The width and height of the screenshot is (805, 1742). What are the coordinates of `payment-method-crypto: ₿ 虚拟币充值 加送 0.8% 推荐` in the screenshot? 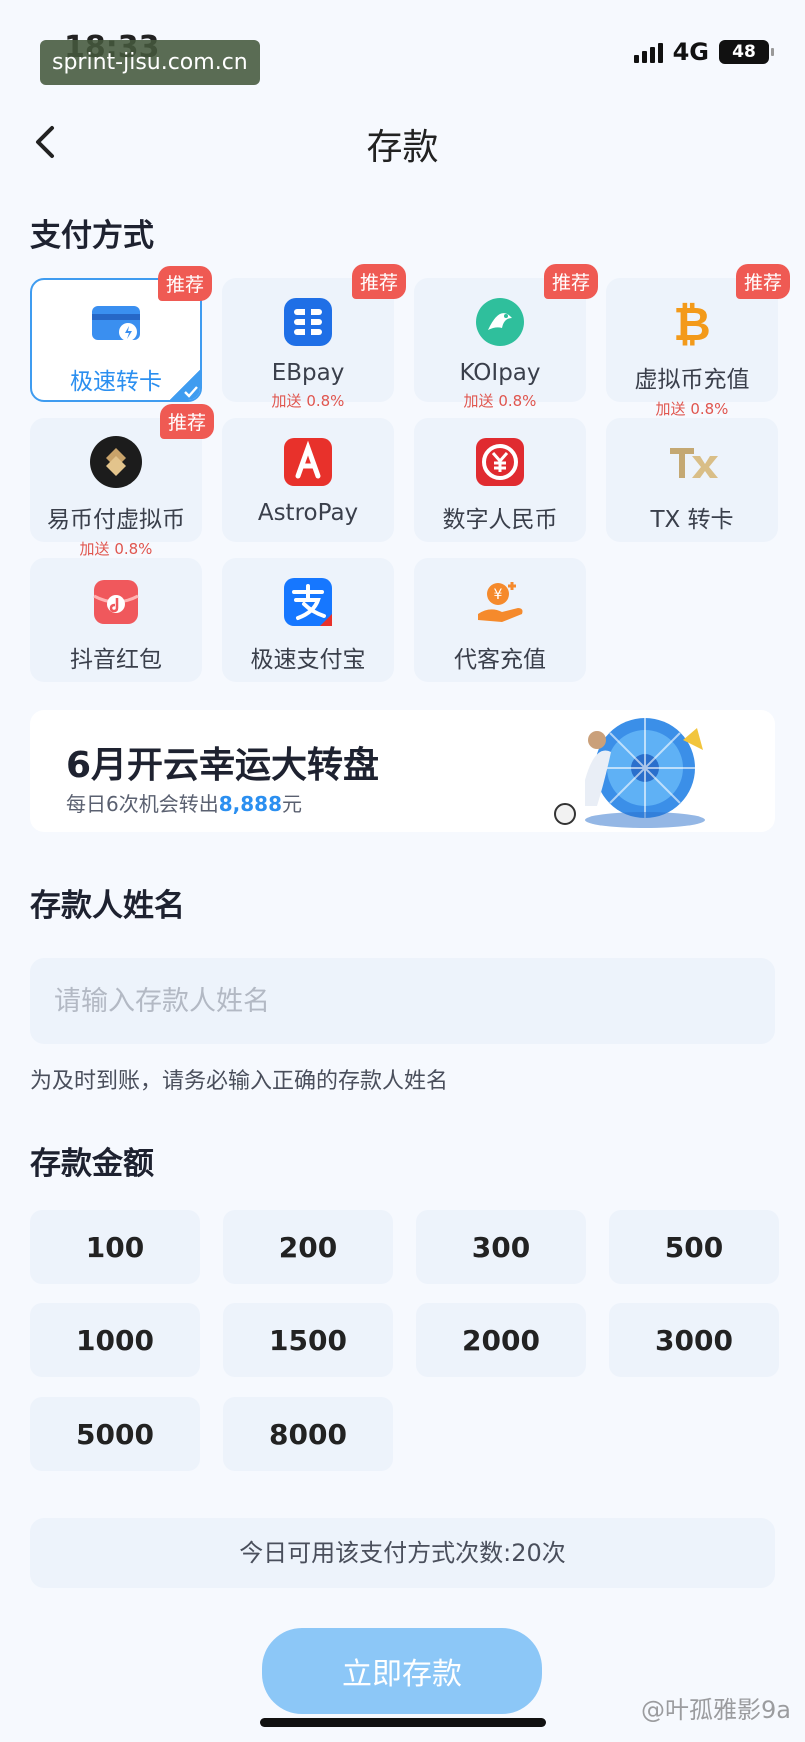 It's located at (698, 341).